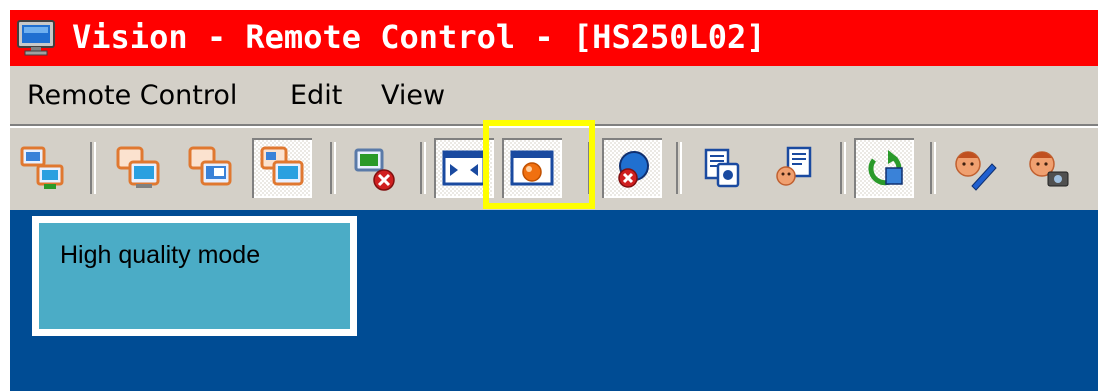  I want to click on snapshot-button, so click(1048, 168).